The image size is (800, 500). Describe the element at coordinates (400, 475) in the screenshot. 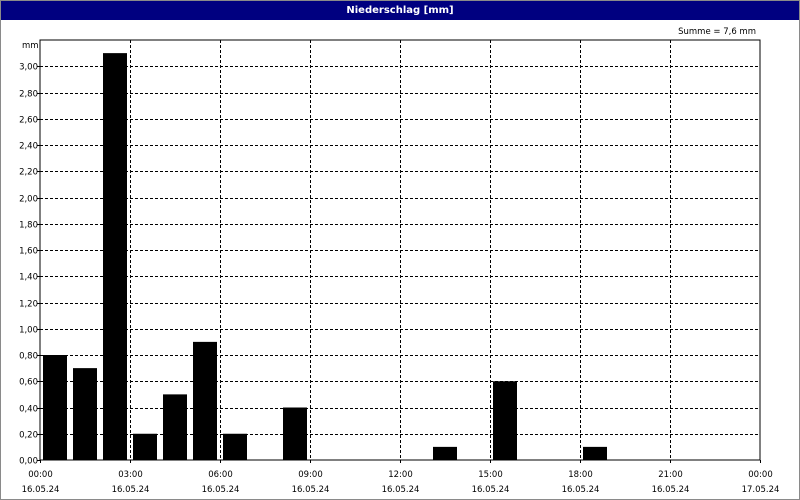

I see `x-tick-time-label: 12:00` at that location.